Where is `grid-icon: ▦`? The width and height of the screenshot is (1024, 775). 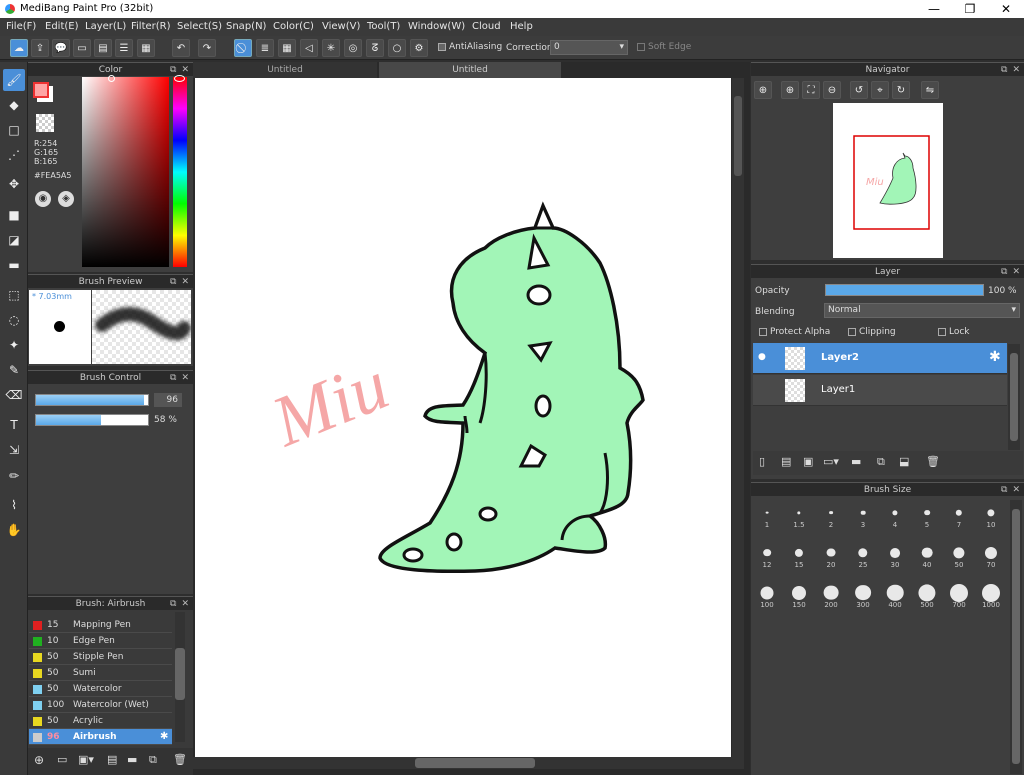
grid-icon: ▦ is located at coordinates (146, 48).